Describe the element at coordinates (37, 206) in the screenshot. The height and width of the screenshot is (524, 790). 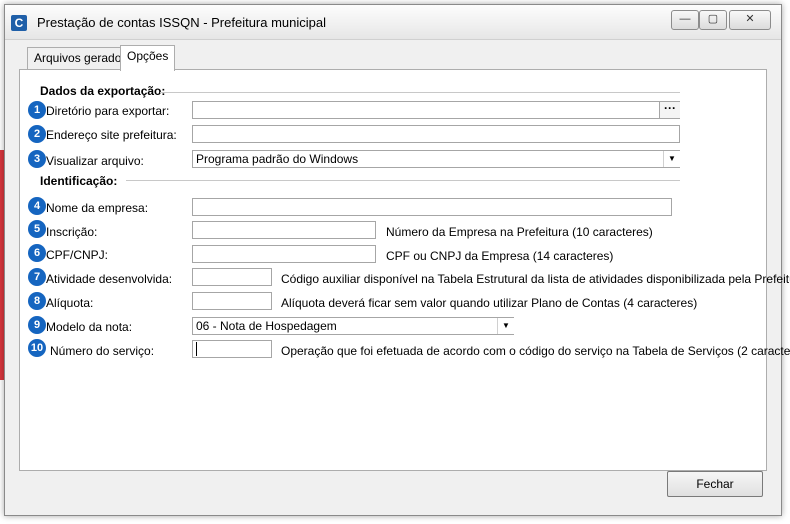
I see `step-badge-4: 4` at that location.